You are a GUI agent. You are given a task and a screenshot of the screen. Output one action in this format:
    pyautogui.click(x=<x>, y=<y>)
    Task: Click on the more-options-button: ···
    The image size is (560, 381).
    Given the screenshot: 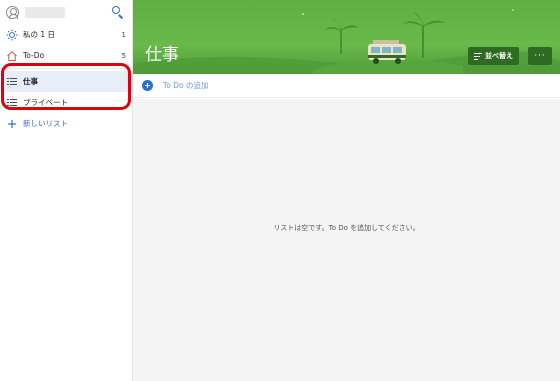 What is the action you would take?
    pyautogui.click(x=540, y=56)
    